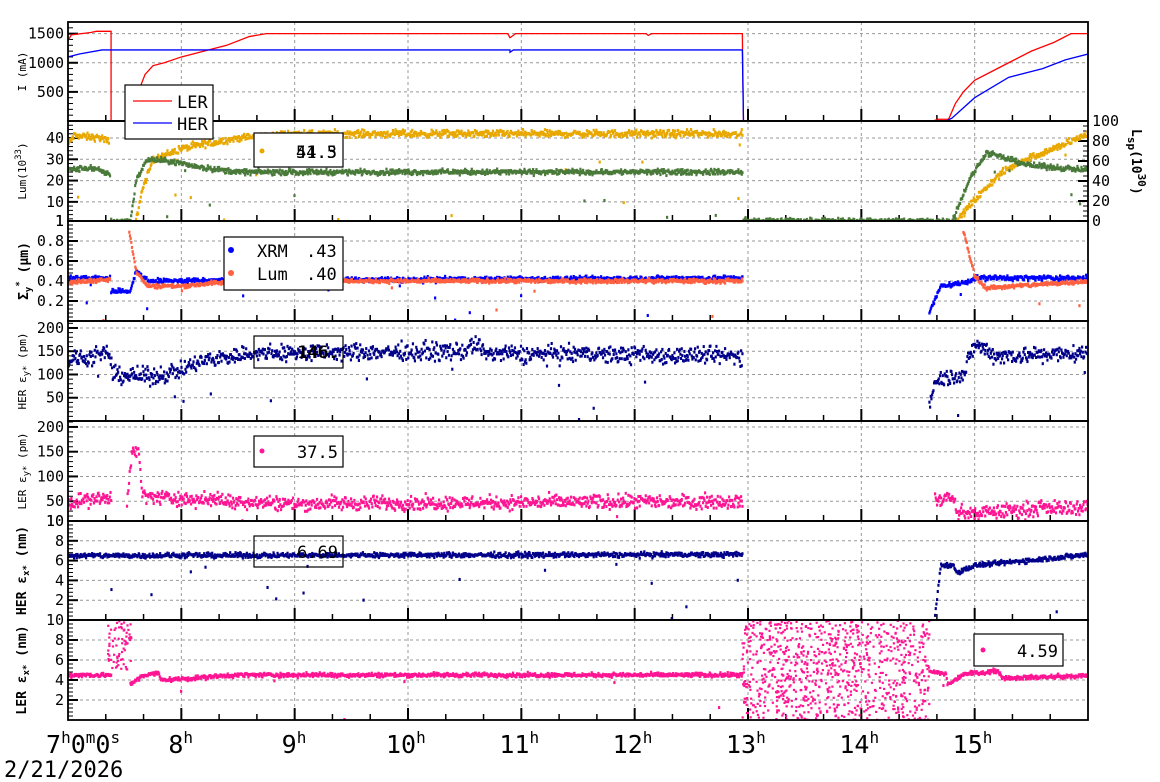 Image resolution: width=1160 pixels, height=782 pixels. What do you see at coordinates (578, 176) in the screenshot?
I see `panel-data` at bounding box center [578, 176].